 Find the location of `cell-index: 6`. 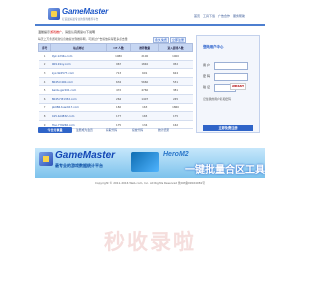

cell-index: 6 is located at coordinates (44, 99).